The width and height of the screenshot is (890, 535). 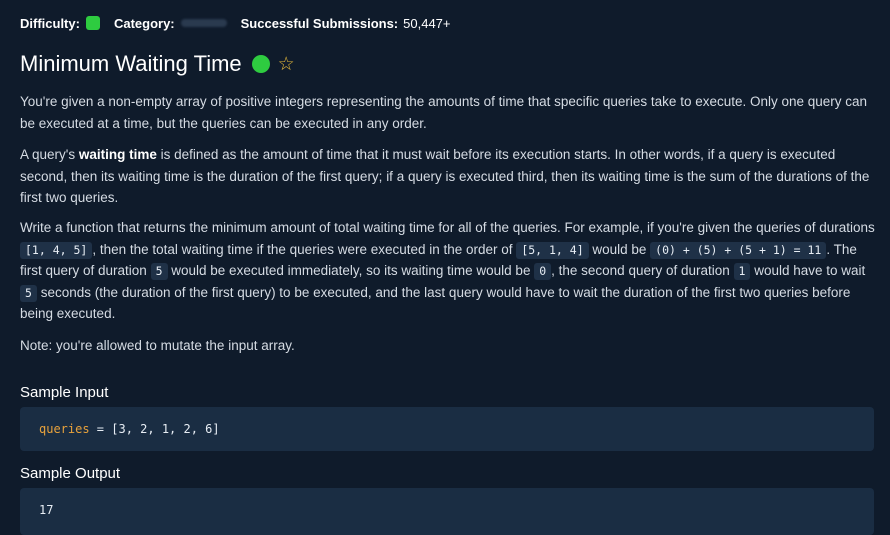 I want to click on difficulty-label: Difficulty:, so click(x=50, y=23).